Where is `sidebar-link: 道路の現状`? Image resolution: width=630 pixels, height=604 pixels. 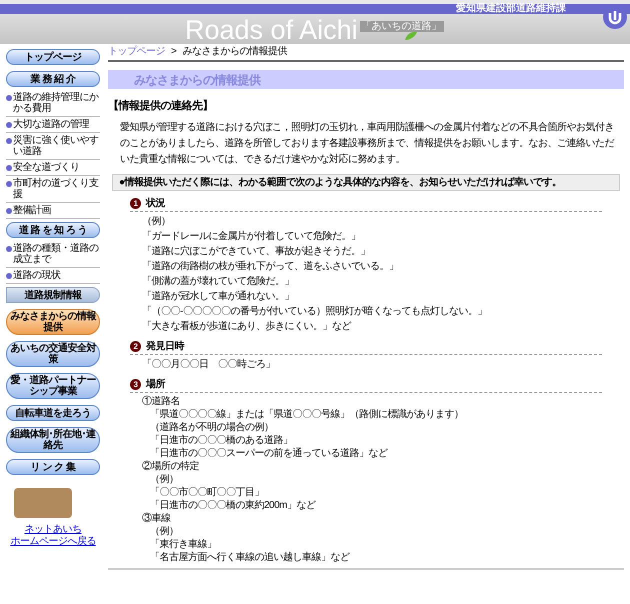
sidebar-link: 道路の現状 is located at coordinates (36, 275).